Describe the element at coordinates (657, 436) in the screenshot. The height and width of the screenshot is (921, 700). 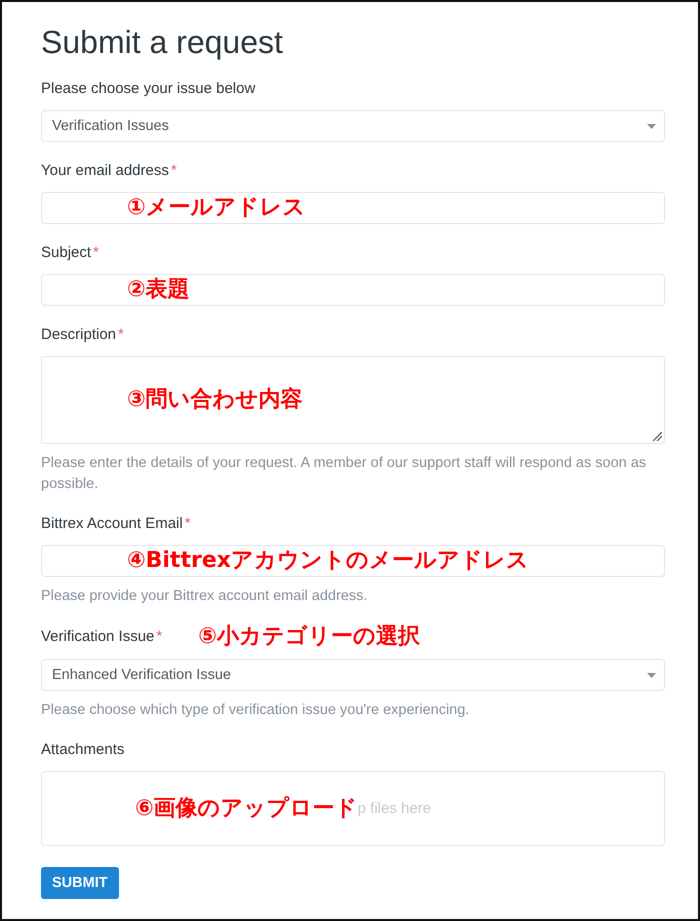
I see `resize-grip-icon` at that location.